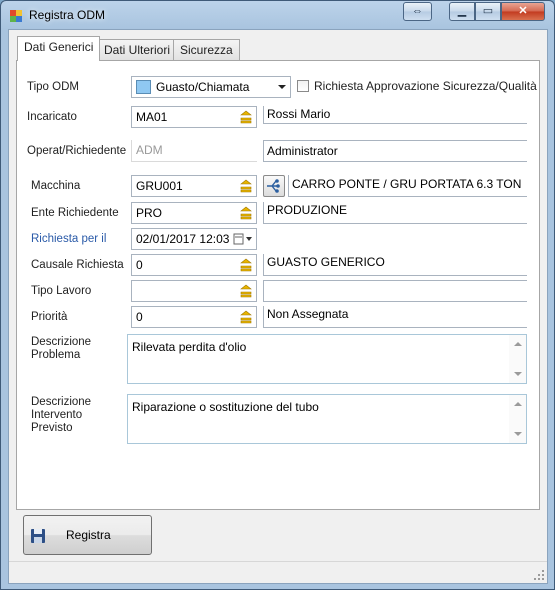 The image size is (555, 590). I want to click on ente-richiedente-field: PRO, so click(194, 213).